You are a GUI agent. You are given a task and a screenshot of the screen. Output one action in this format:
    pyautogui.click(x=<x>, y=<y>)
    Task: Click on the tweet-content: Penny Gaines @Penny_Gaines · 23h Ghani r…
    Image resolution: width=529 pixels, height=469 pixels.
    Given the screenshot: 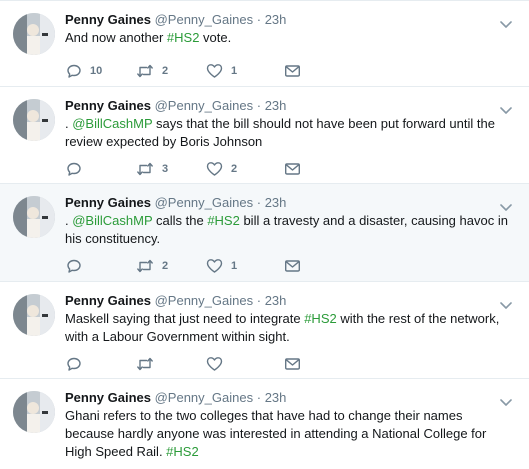 What is the action you would take?
    pyautogui.click(x=289, y=425)
    